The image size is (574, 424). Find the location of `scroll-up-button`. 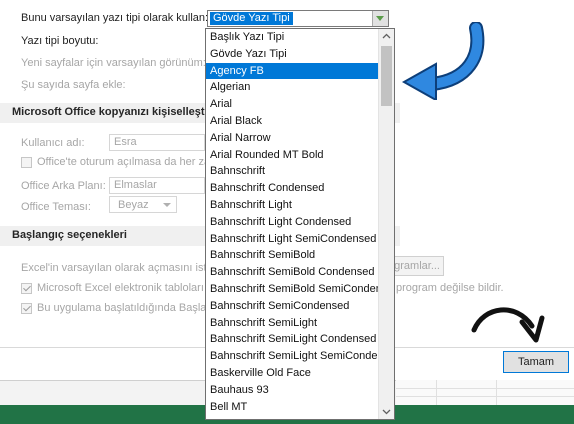

scroll-up-button is located at coordinates (386, 36).